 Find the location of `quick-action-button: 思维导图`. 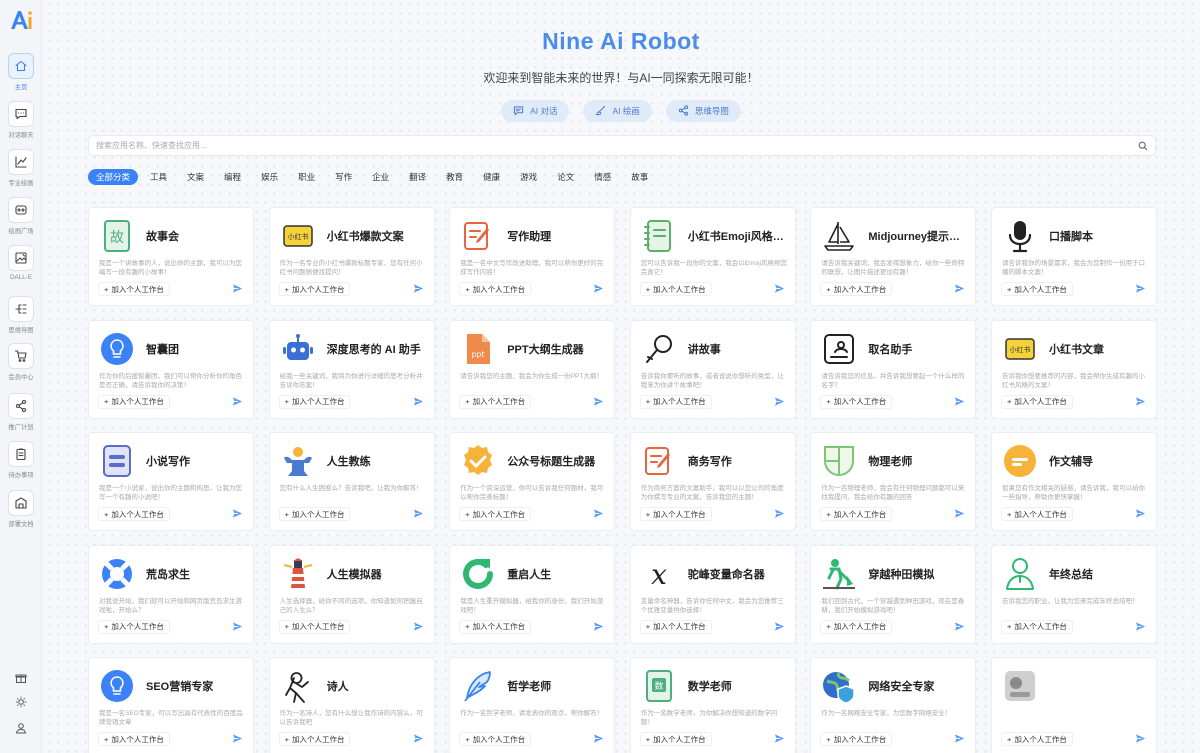

quick-action-button: 思维导图 is located at coordinates (703, 111).